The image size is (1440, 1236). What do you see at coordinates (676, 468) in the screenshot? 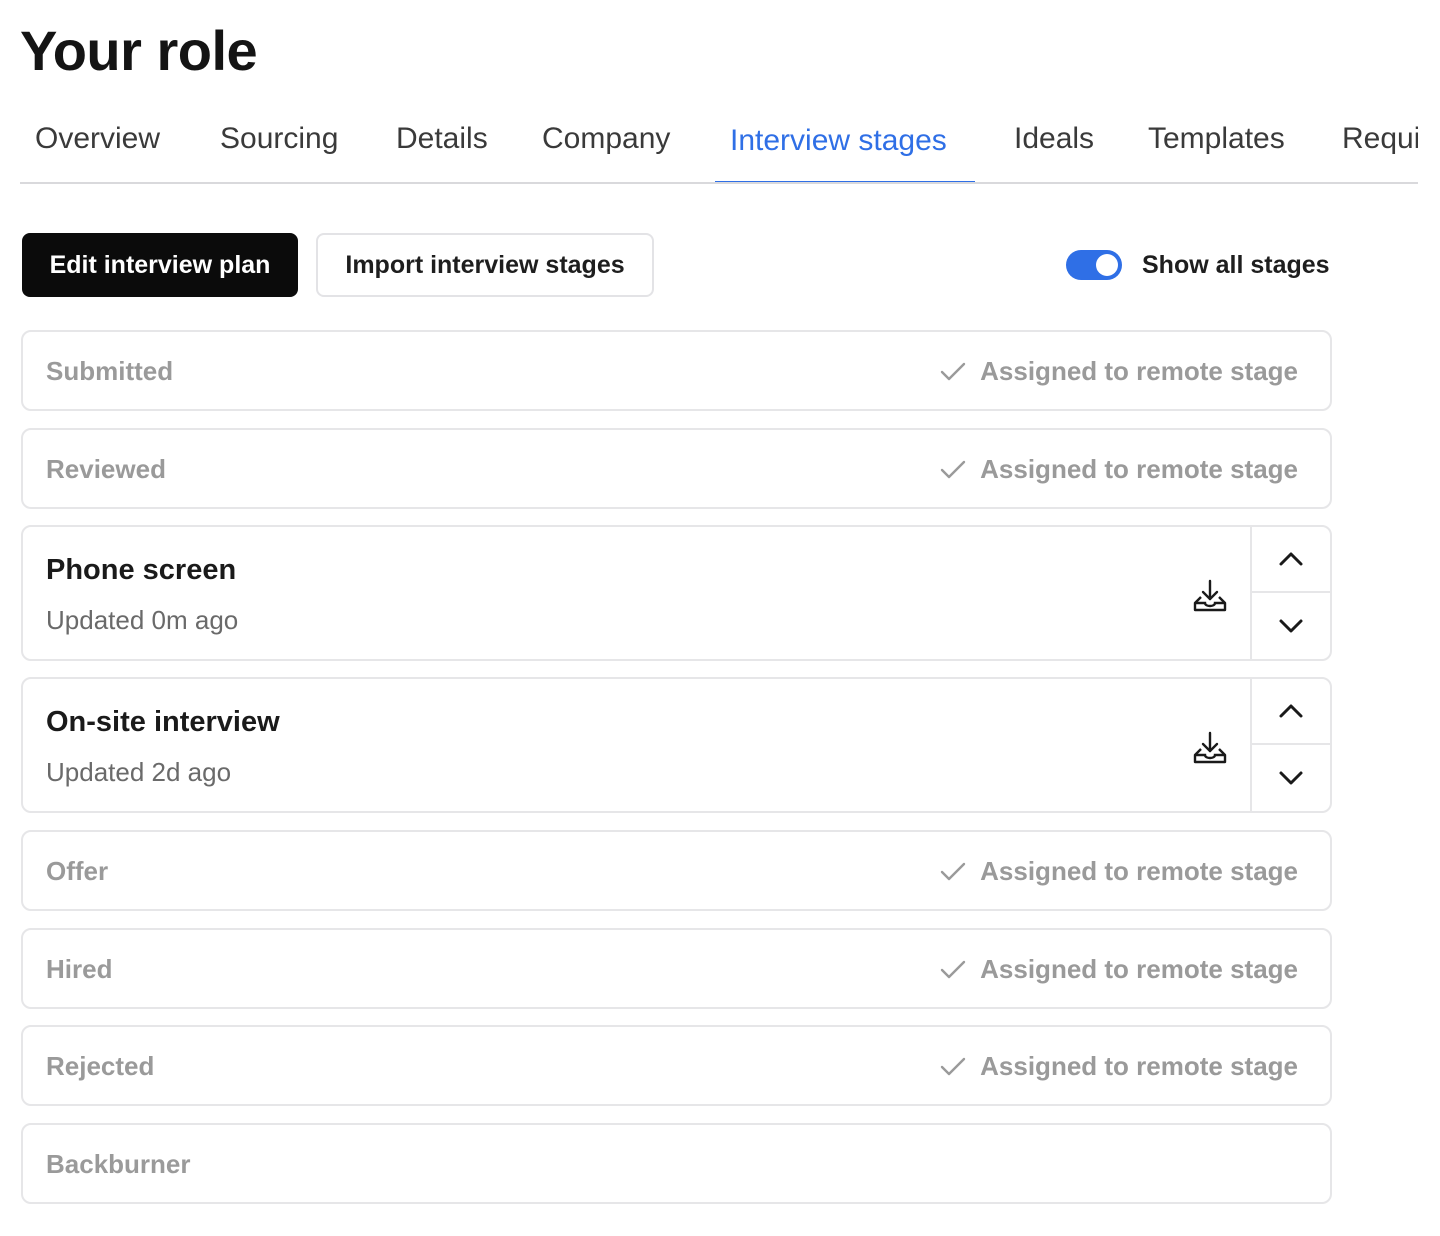
I see `stage-row-reviewed: Reviewed Assigned to remote stage` at bounding box center [676, 468].